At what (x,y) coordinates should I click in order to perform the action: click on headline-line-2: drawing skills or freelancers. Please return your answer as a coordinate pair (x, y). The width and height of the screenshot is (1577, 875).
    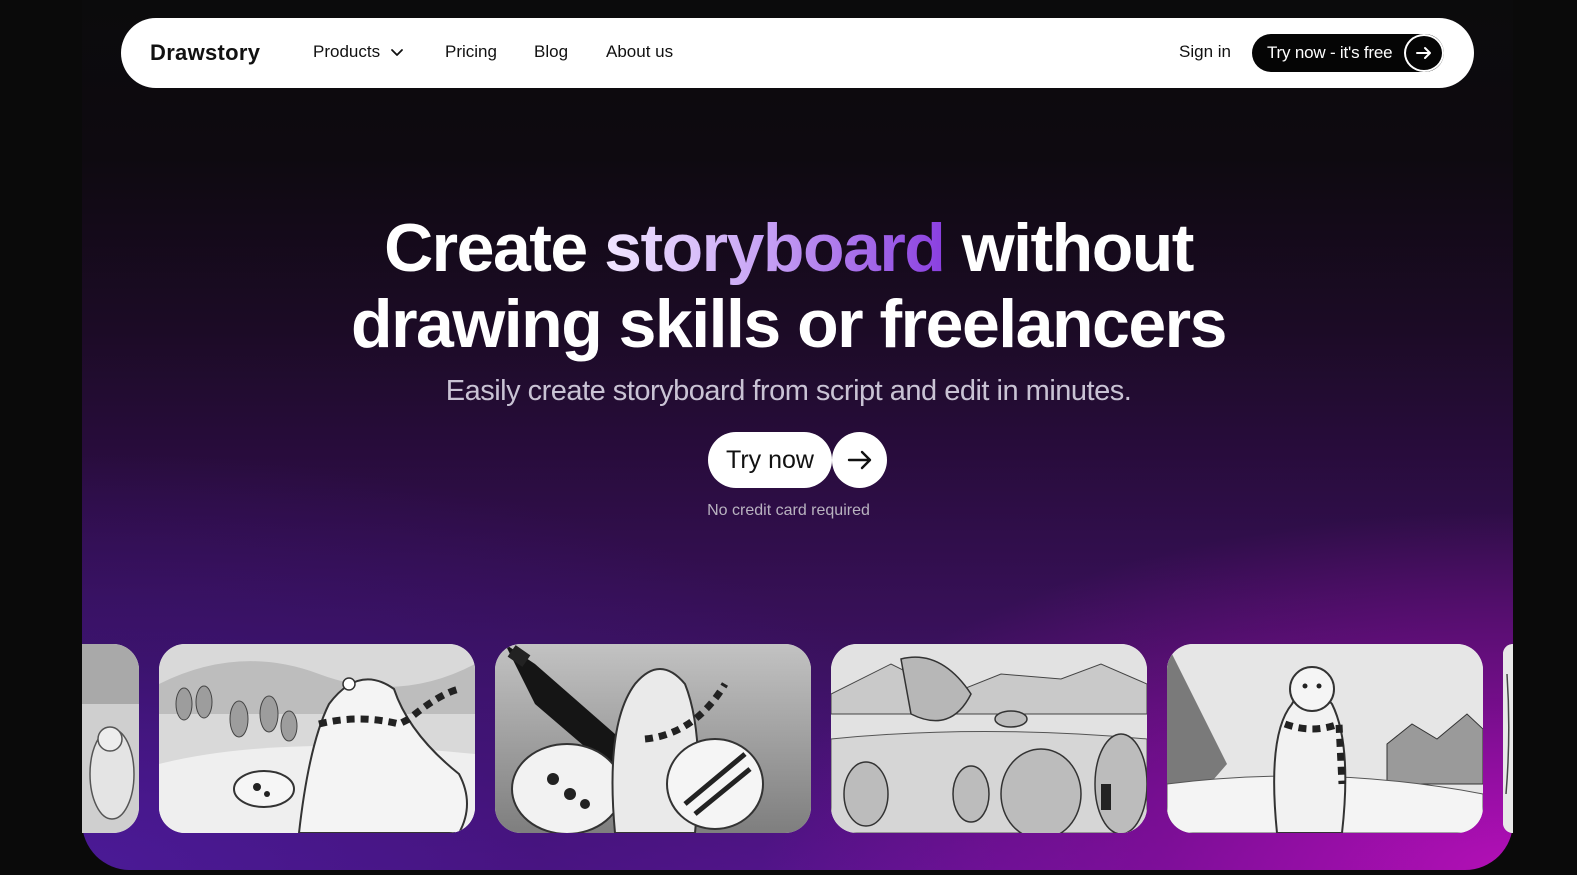
    Looking at the image, I should click on (789, 324).